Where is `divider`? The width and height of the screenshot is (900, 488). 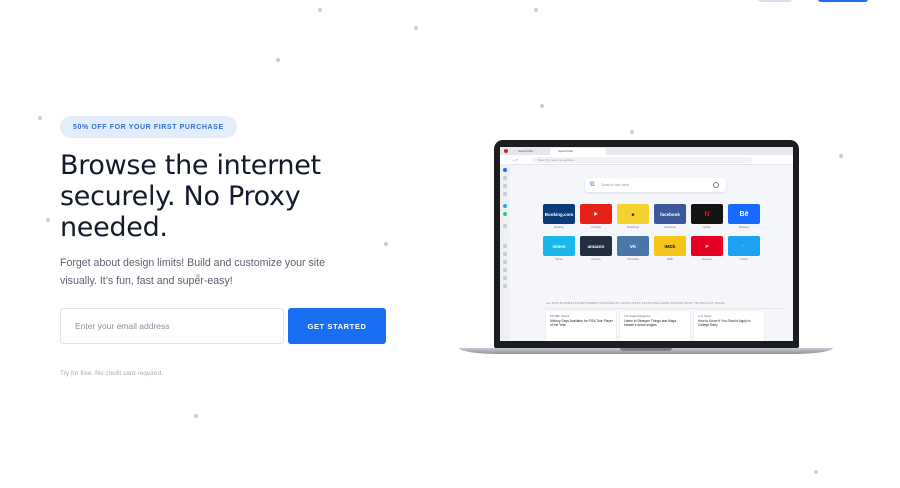
divider is located at coordinates (664, 308).